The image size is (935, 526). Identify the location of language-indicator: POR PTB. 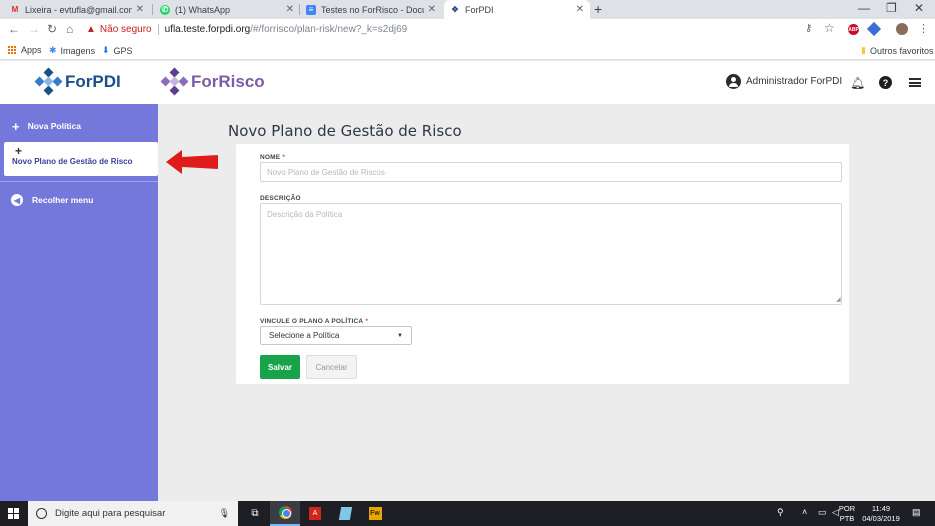
(847, 514).